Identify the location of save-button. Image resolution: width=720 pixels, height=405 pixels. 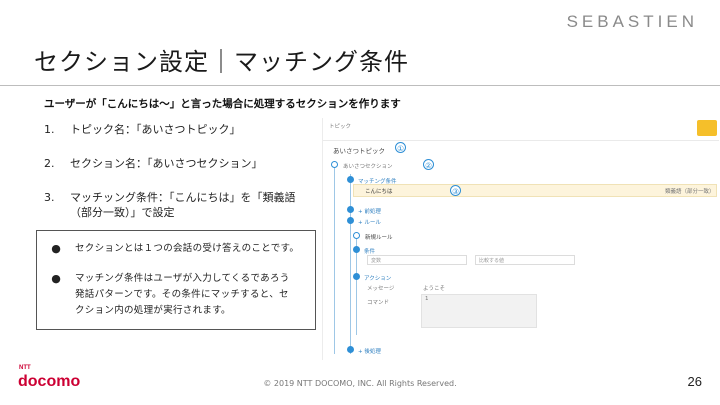
(707, 128).